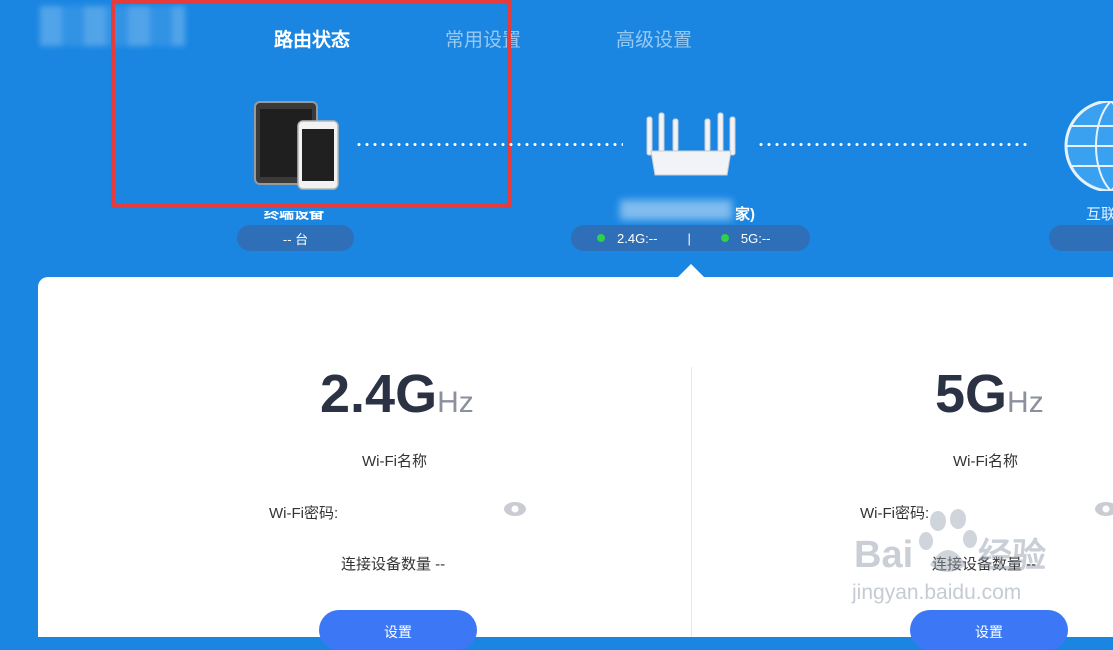  I want to click on band-5g-title: 5GHz, so click(989, 394).